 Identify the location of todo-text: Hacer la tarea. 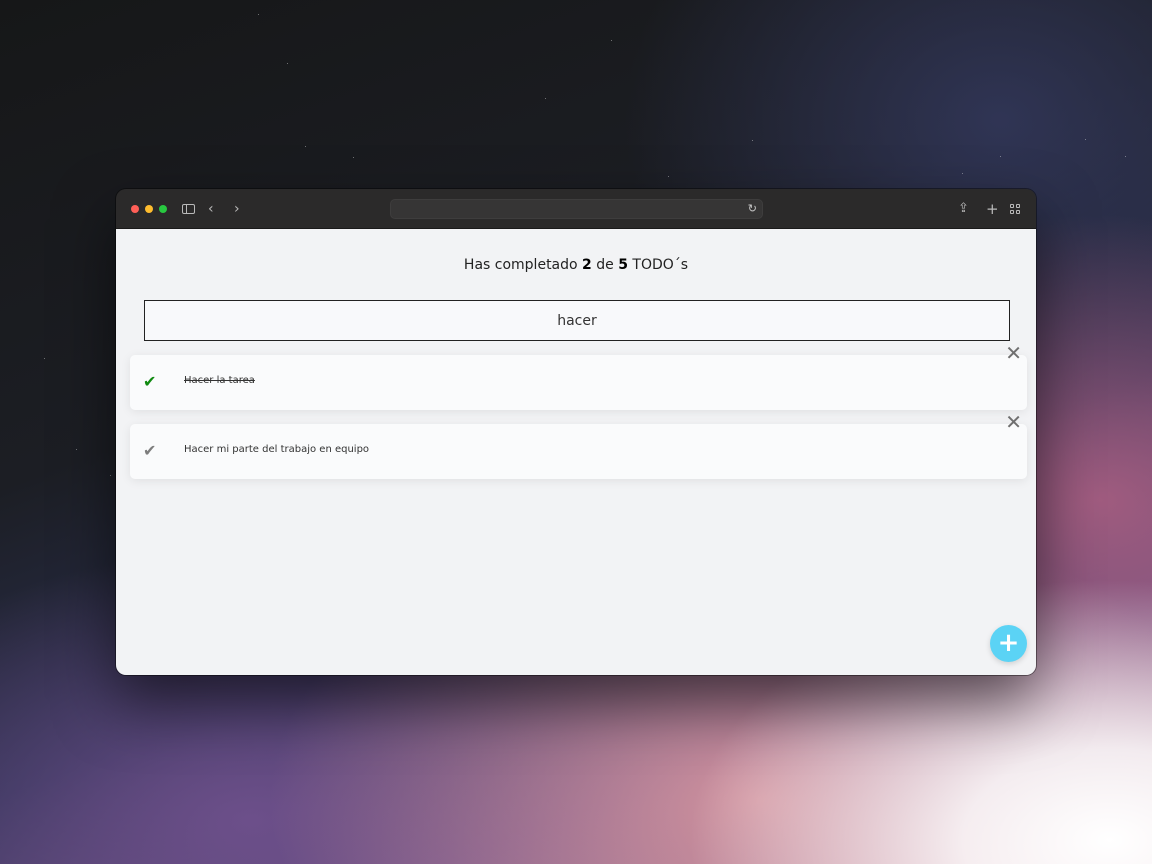
(219, 380).